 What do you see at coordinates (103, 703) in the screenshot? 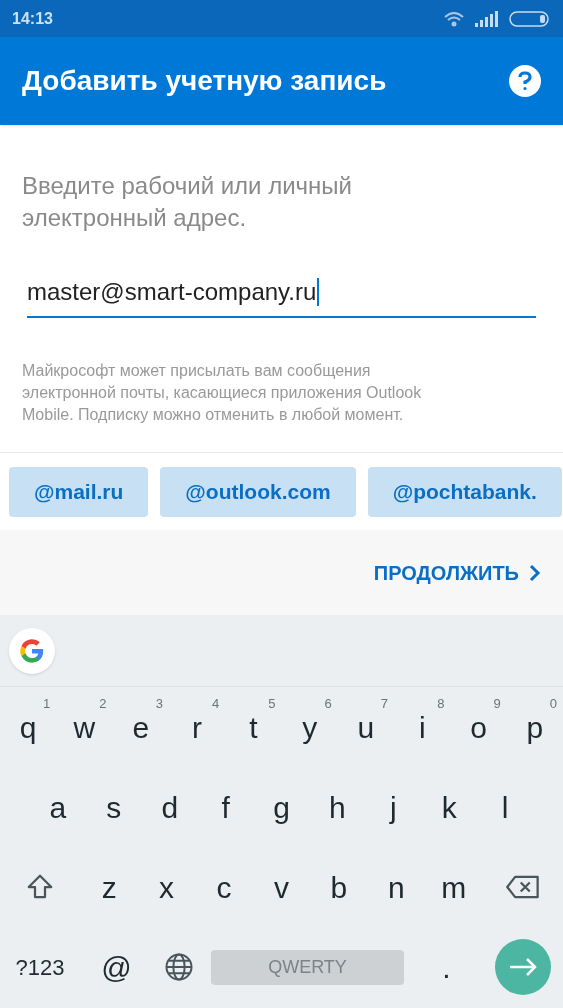
I see `key-hint: 2` at bounding box center [103, 703].